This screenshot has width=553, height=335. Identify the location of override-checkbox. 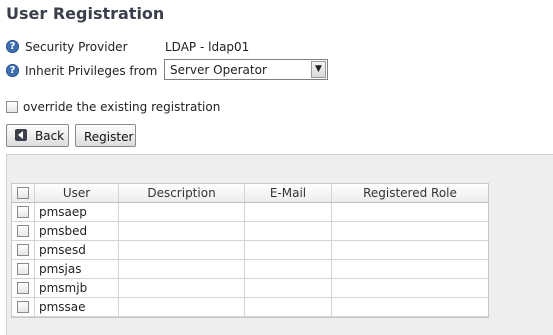
(12, 107).